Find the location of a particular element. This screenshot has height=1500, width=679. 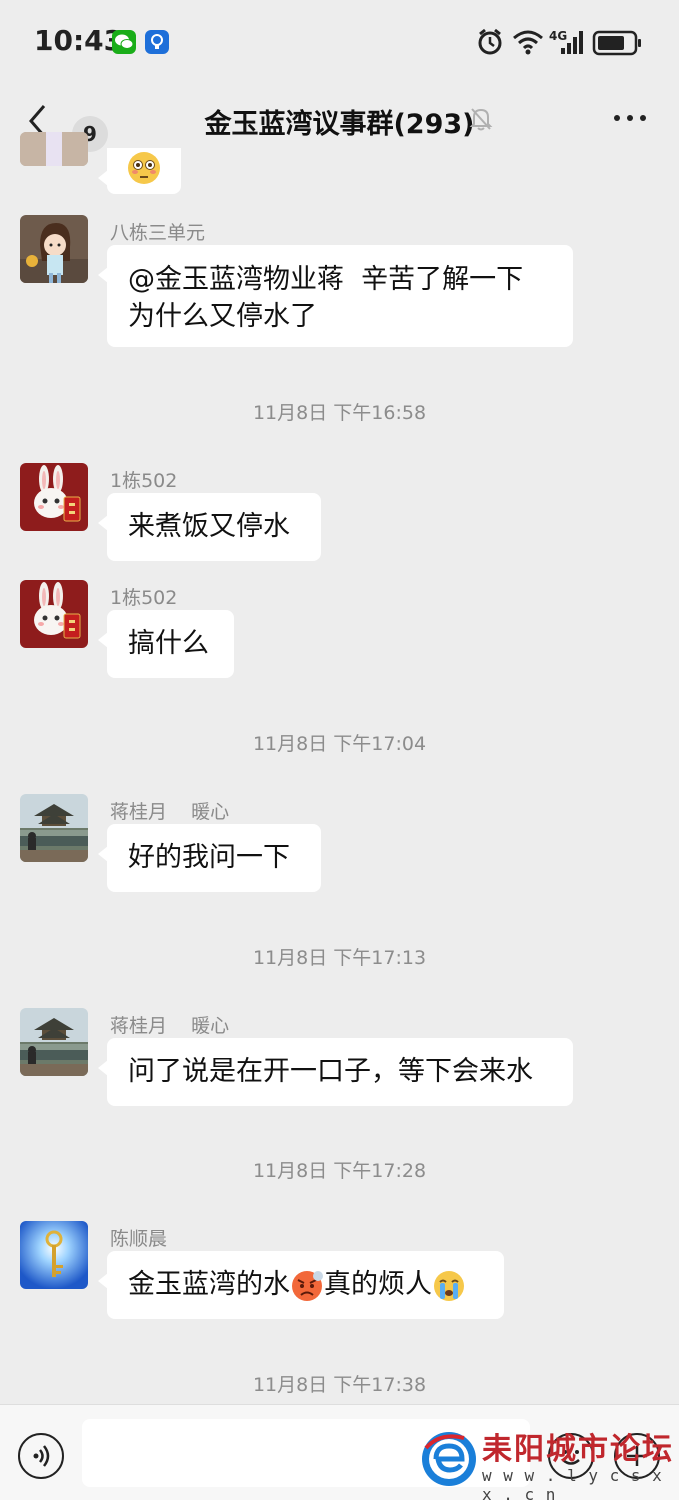

message-bubble: 搞什么 is located at coordinates (166, 644).